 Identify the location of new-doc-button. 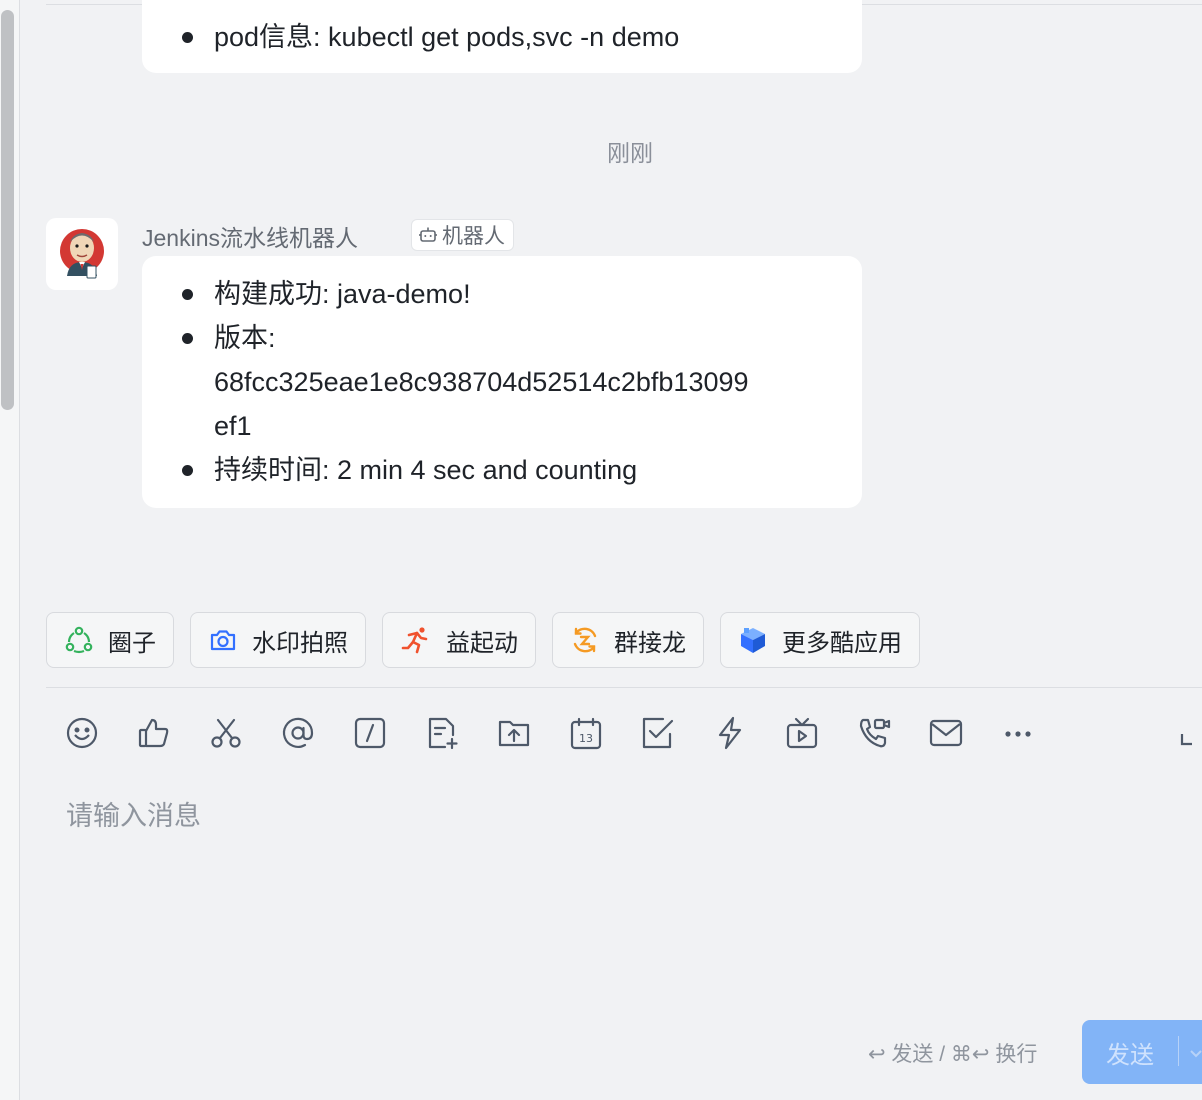
(442, 733).